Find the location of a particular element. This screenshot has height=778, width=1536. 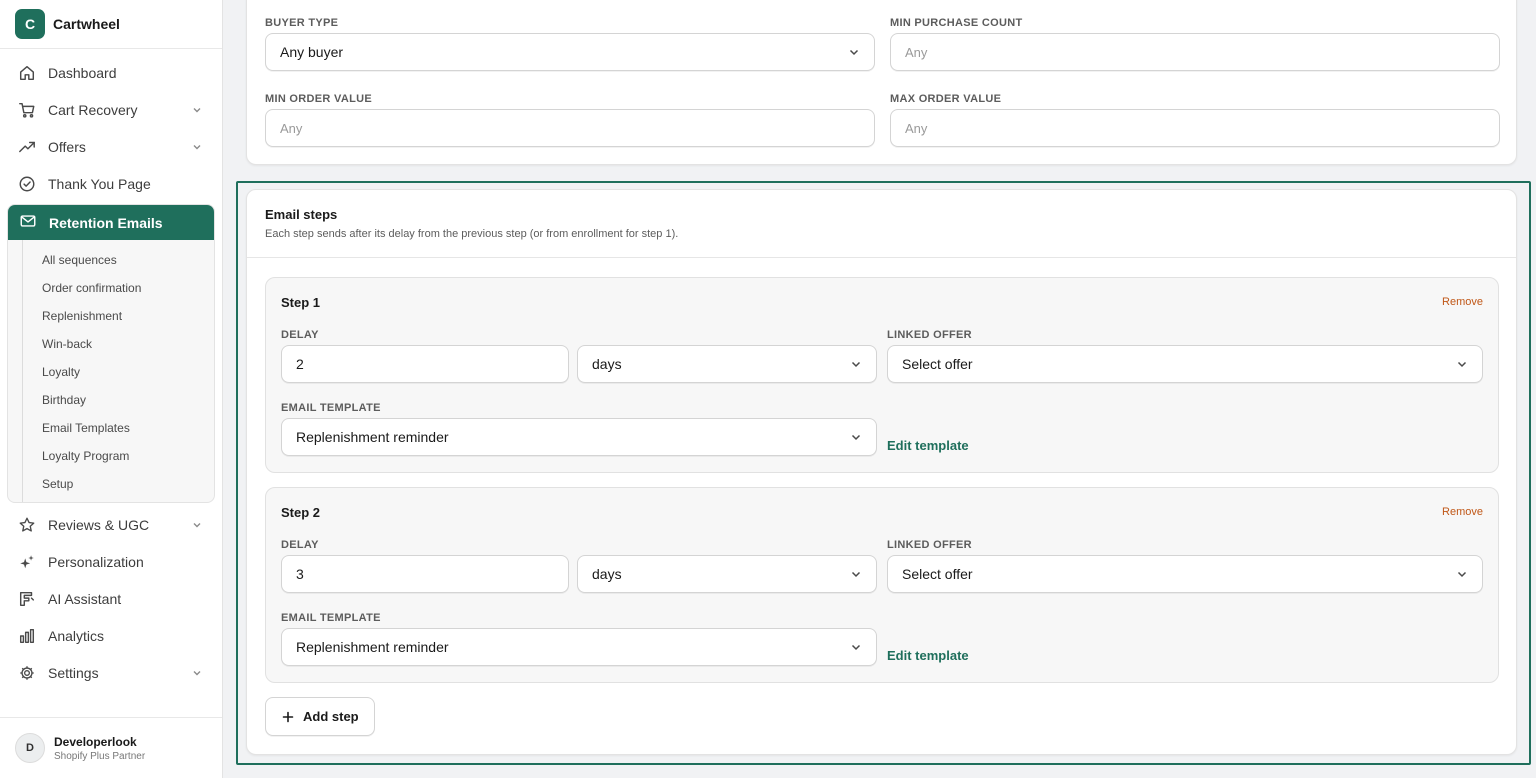

linked-offer-label: LINKED OFFER is located at coordinates (929, 545).